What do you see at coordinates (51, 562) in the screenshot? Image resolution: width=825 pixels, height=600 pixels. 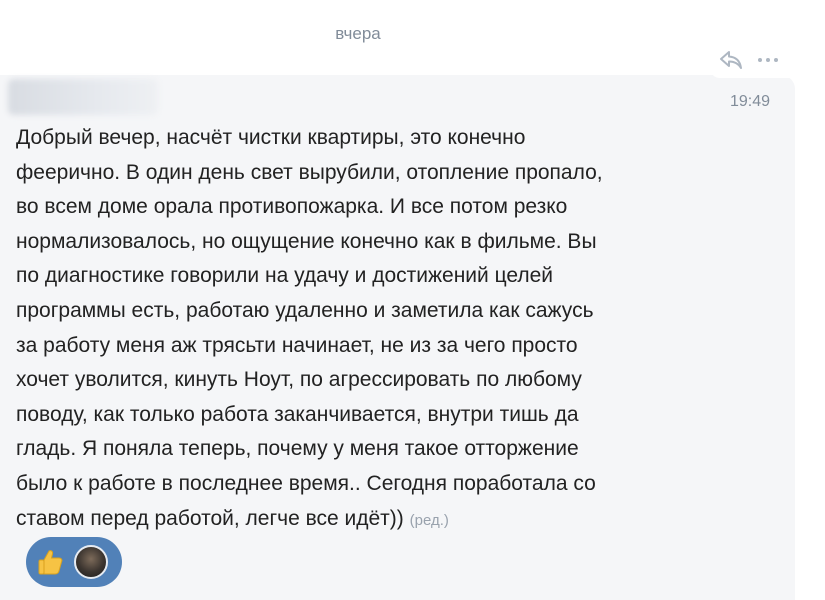 I see `thumbs-up-icon` at bounding box center [51, 562].